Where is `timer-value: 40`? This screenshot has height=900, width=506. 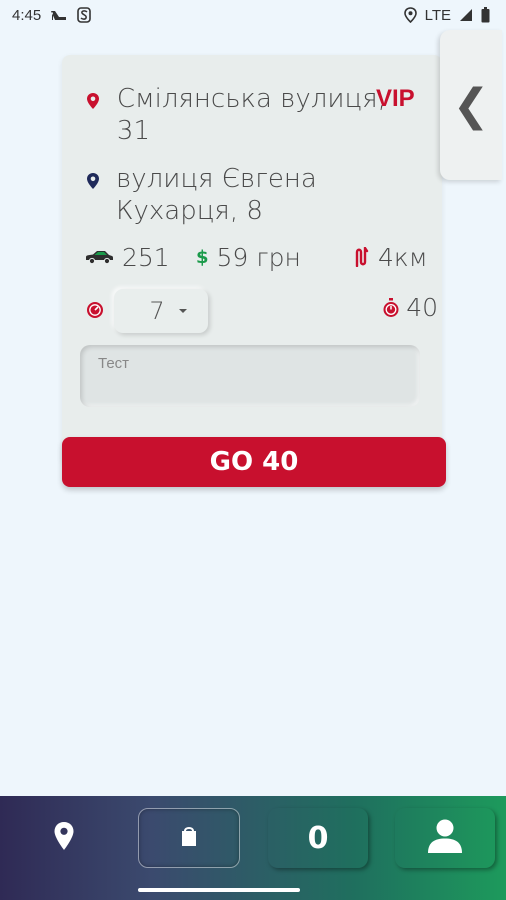
timer-value: 40 is located at coordinates (422, 307).